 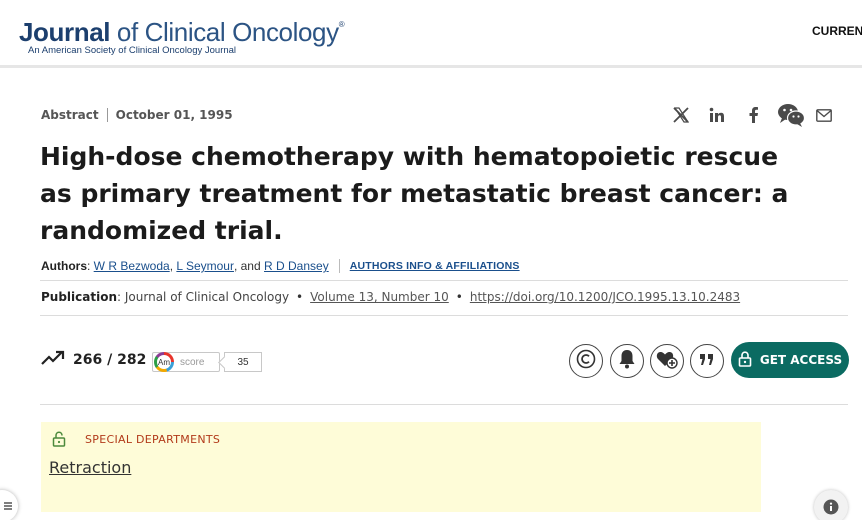 What do you see at coordinates (296, 266) in the screenshot?
I see `author-link: R D Dansey` at bounding box center [296, 266].